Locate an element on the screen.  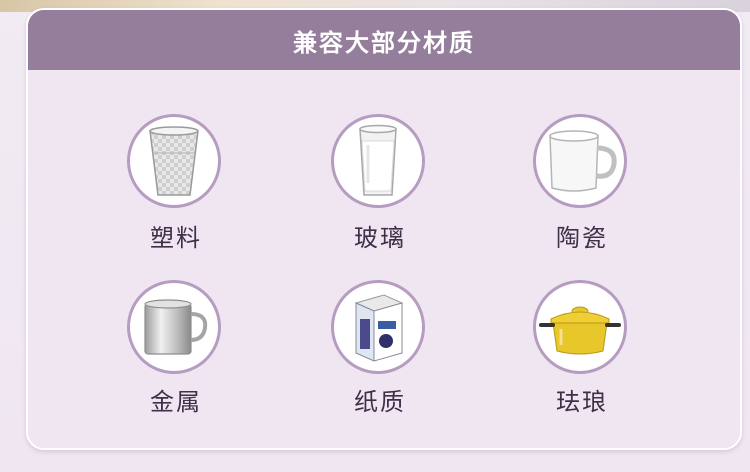
material-label: 陶瓷 is located at coordinates (582, 238).